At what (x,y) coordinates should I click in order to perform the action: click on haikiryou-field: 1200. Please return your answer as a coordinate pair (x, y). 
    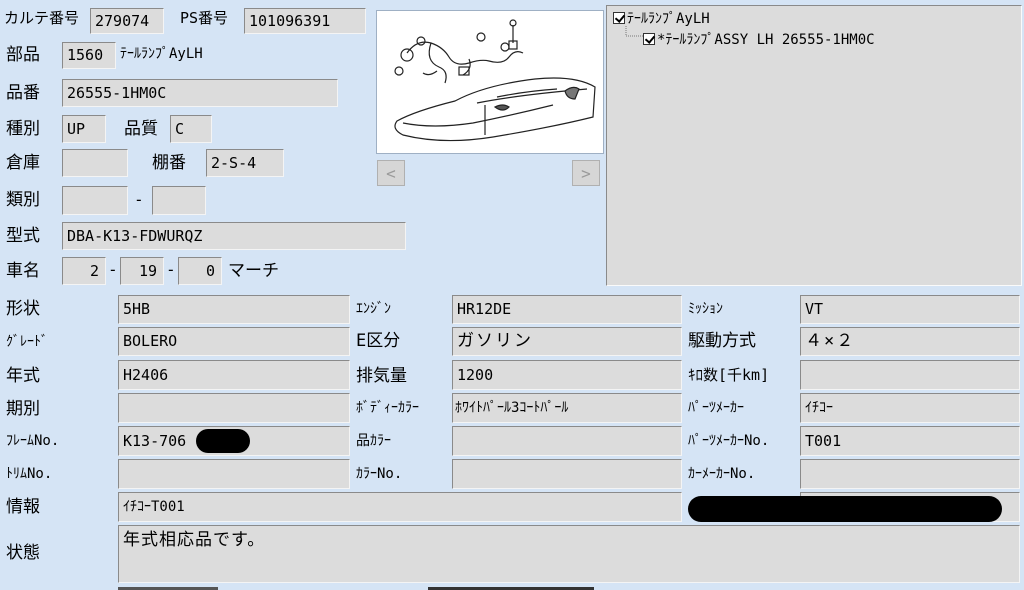
    Looking at the image, I should click on (567, 375).